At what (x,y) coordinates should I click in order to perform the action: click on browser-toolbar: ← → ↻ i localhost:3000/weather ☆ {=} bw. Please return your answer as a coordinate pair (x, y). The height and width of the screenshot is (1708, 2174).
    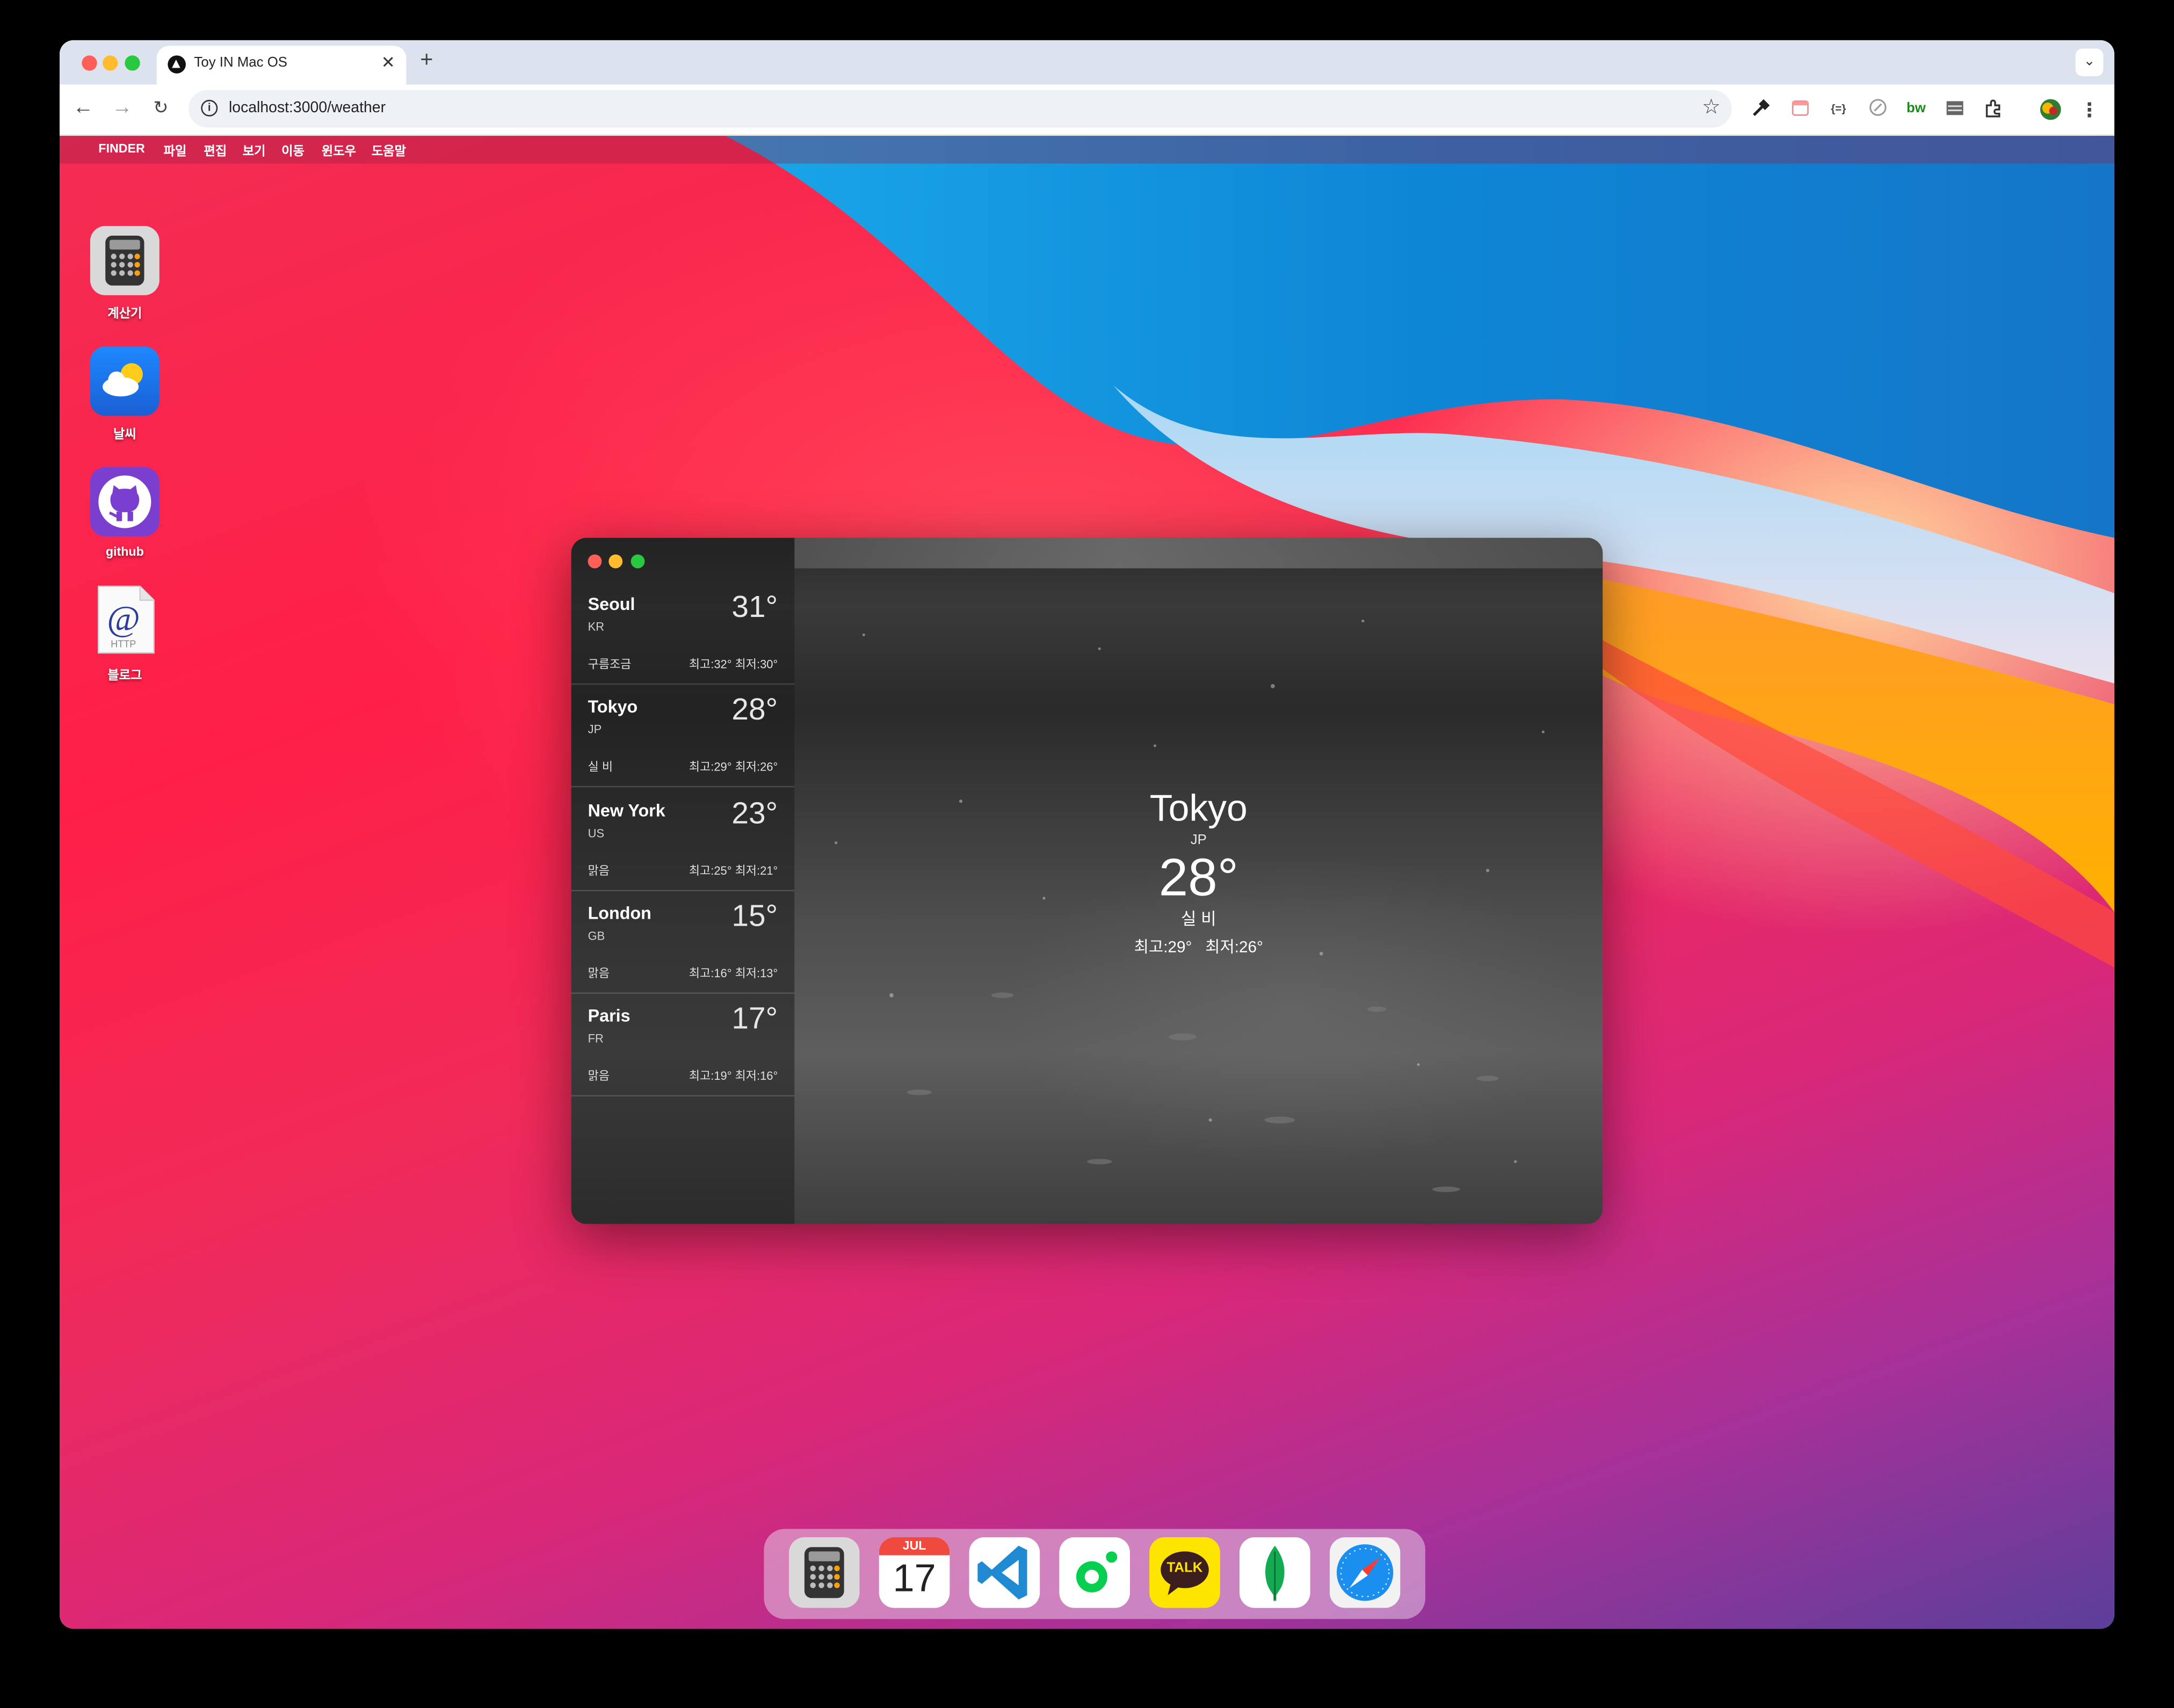
    Looking at the image, I should click on (1087, 110).